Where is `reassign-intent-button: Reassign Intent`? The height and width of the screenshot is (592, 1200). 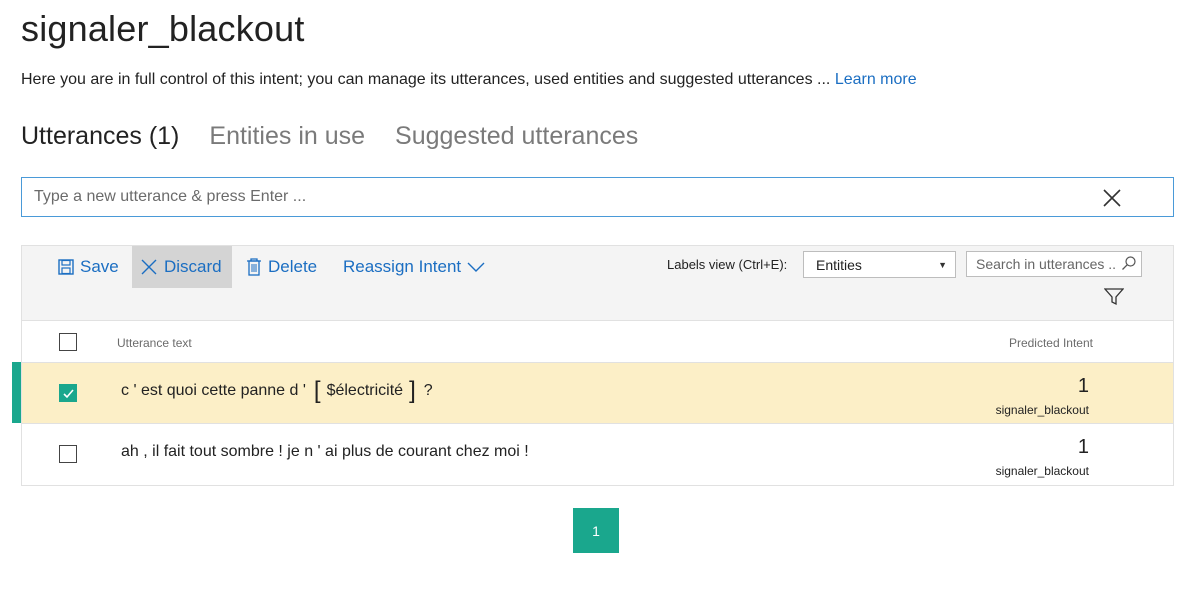
reassign-intent-button: Reassign Intent is located at coordinates (414, 267).